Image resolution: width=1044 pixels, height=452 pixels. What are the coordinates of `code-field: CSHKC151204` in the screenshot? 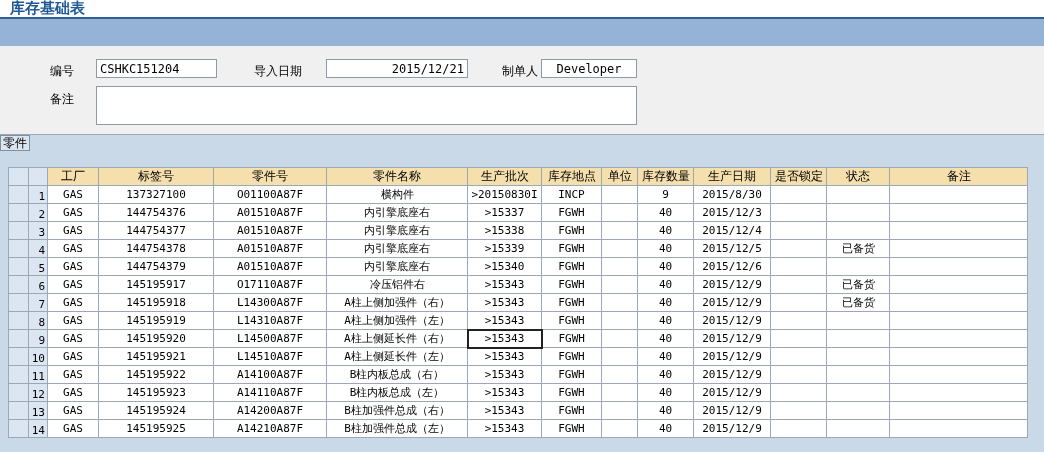 It's located at (156, 68).